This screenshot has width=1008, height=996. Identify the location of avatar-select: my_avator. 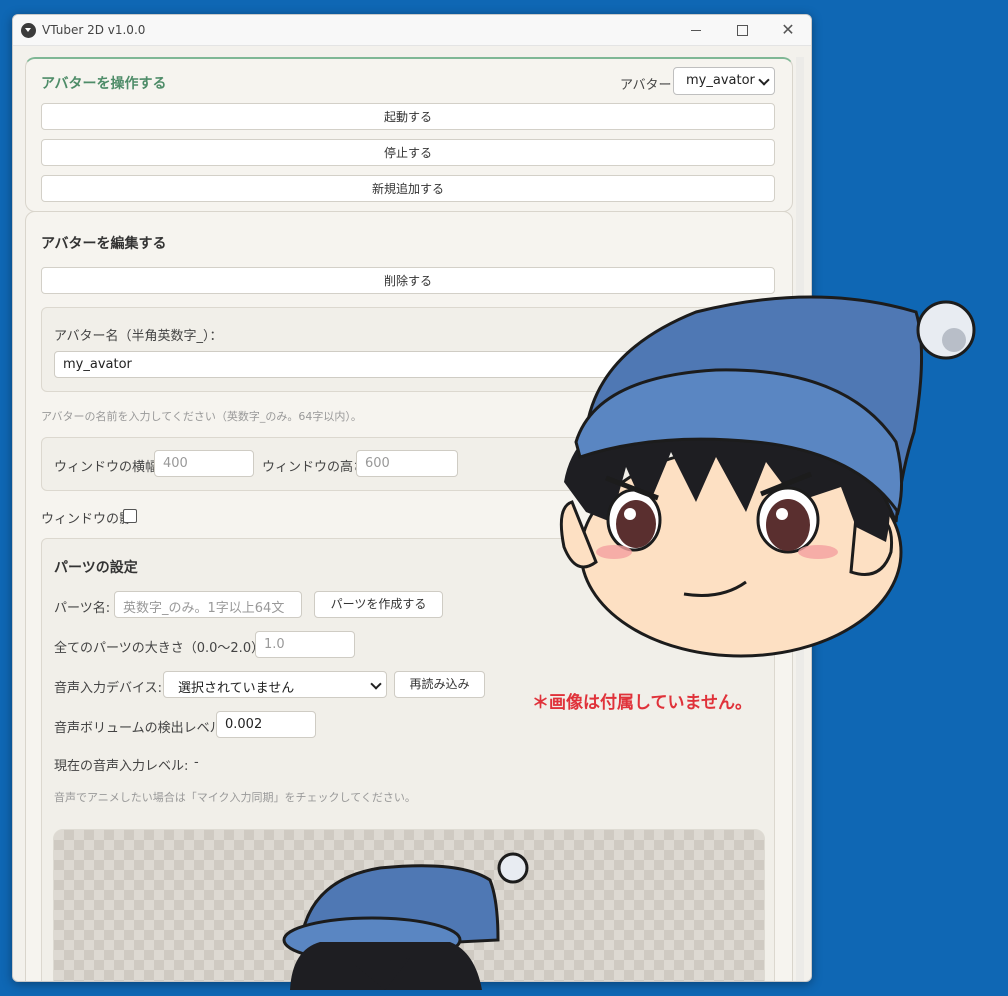
(724, 81).